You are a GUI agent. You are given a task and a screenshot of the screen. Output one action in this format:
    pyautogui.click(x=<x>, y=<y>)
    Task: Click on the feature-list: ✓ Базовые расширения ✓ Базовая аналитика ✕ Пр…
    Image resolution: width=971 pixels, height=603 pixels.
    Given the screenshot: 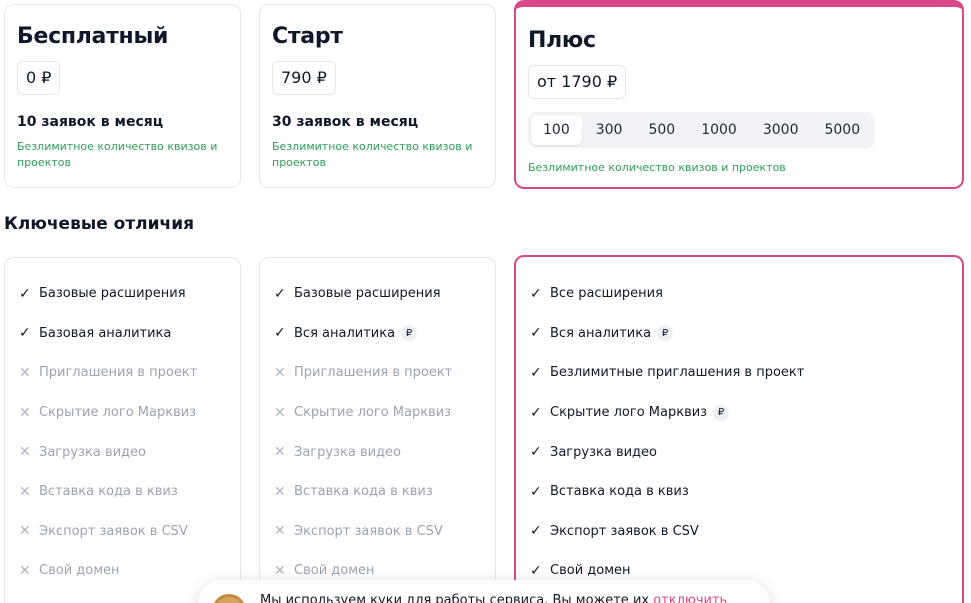 What is the action you would take?
    pyautogui.click(x=123, y=432)
    